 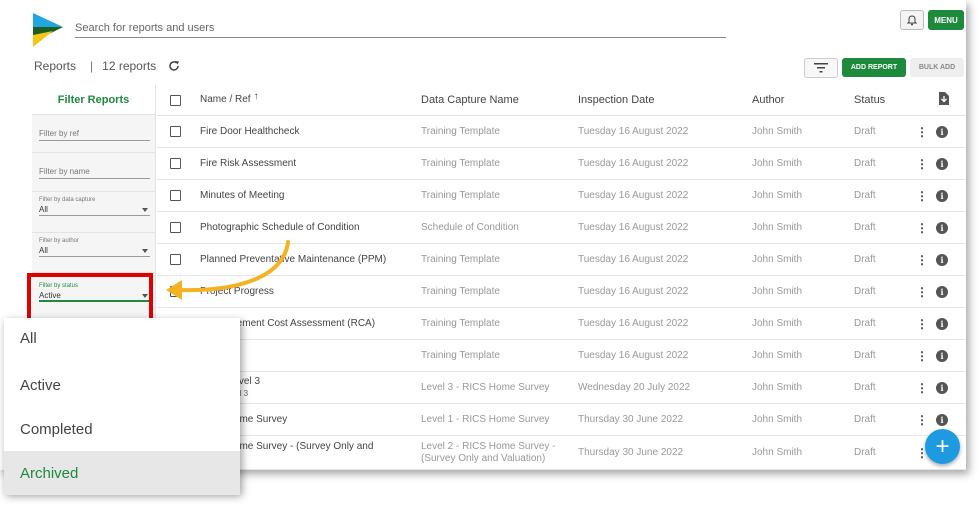 I want to click on notifications-button, so click(x=912, y=20).